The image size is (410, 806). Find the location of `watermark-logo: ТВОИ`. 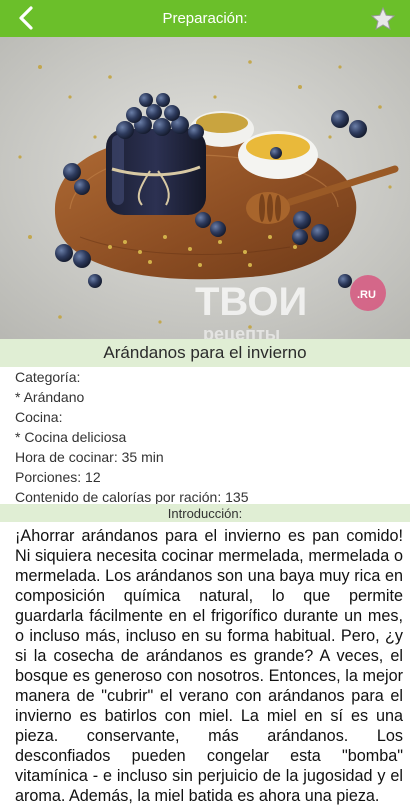

watermark-logo: ТВОИ is located at coordinates (251, 302).